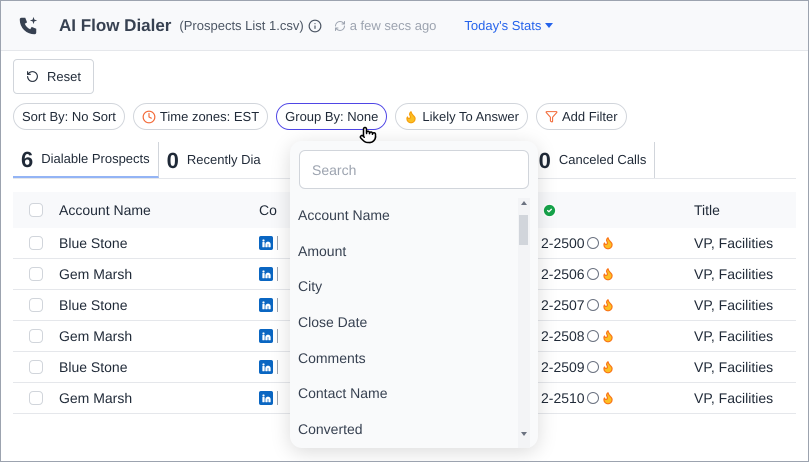 The width and height of the screenshot is (809, 462). What do you see at coordinates (404, 394) in the screenshot?
I see `menu-item: Contact Name` at bounding box center [404, 394].